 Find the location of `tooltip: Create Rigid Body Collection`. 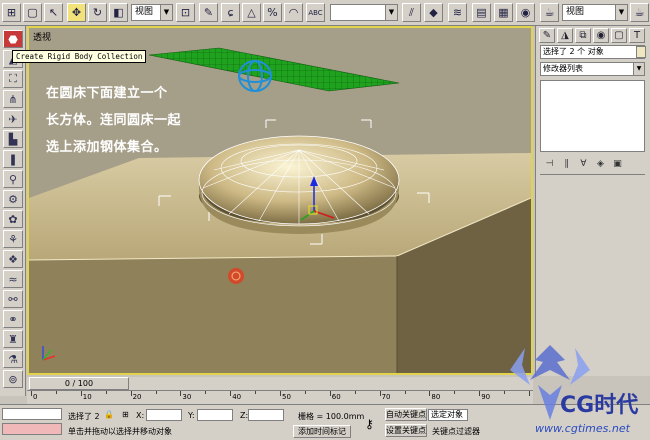

tooltip: Create Rigid Body Collection is located at coordinates (79, 56).